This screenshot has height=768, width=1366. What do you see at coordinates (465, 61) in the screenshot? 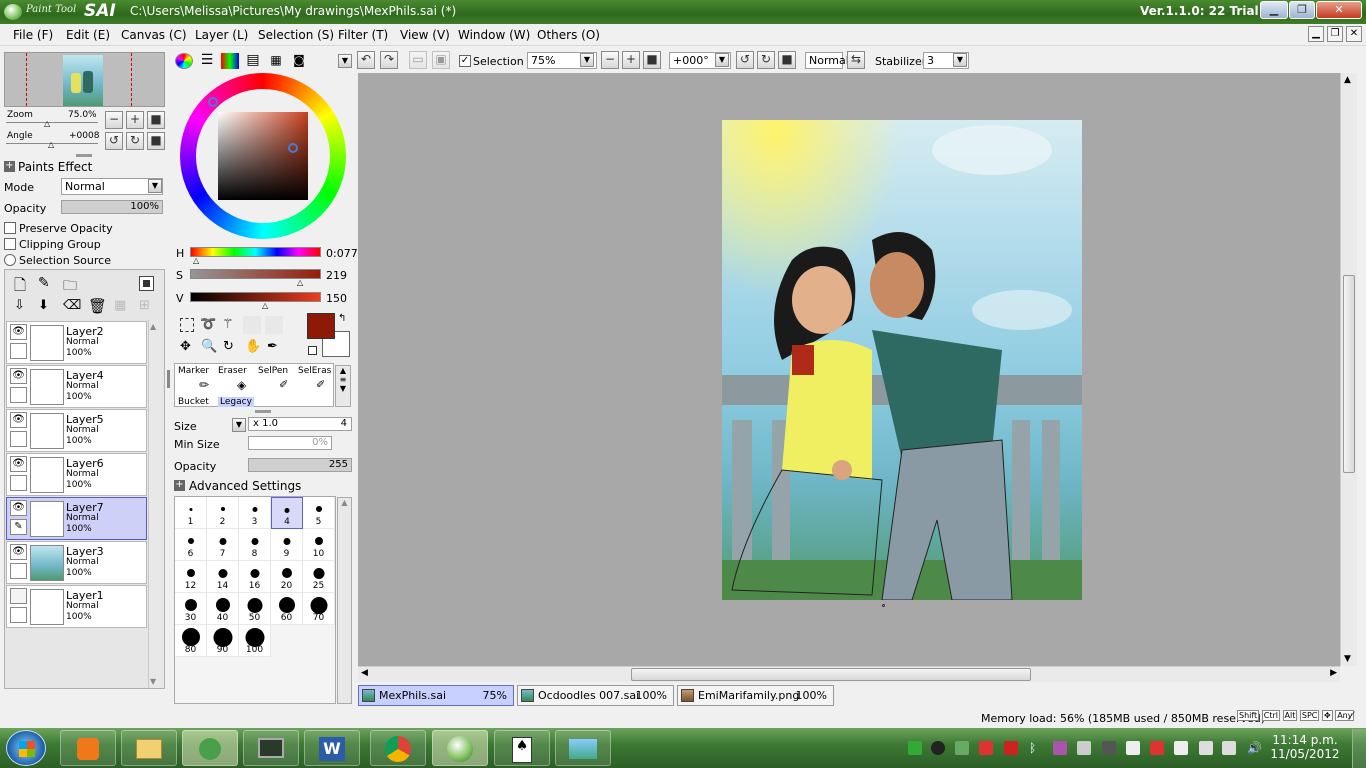
I see `selection-checkbox: ✓` at bounding box center [465, 61].